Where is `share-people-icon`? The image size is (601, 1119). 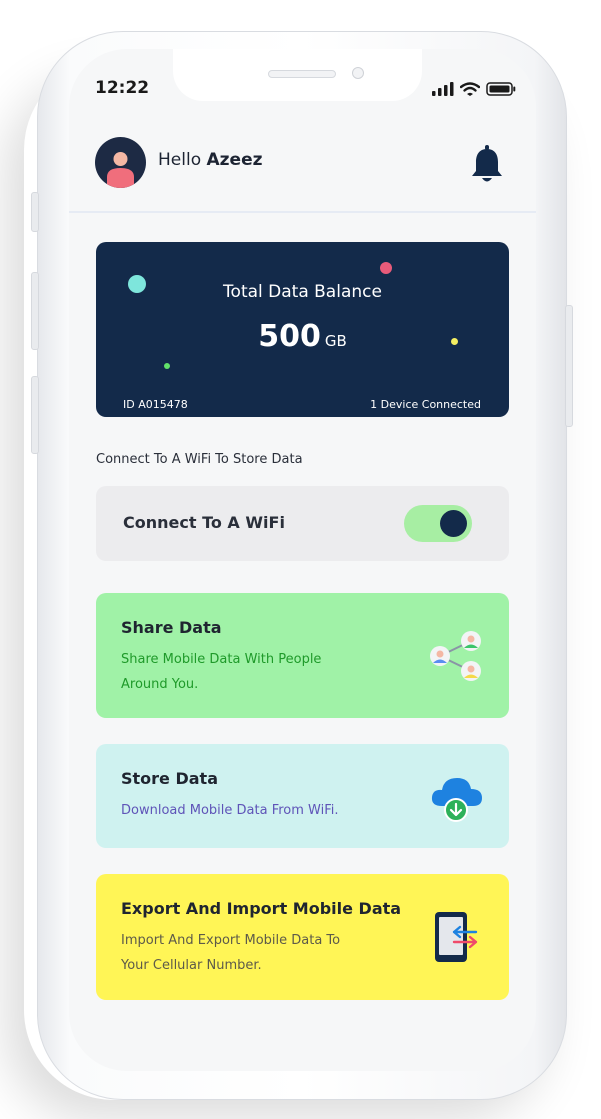 share-people-icon is located at coordinates (455, 656).